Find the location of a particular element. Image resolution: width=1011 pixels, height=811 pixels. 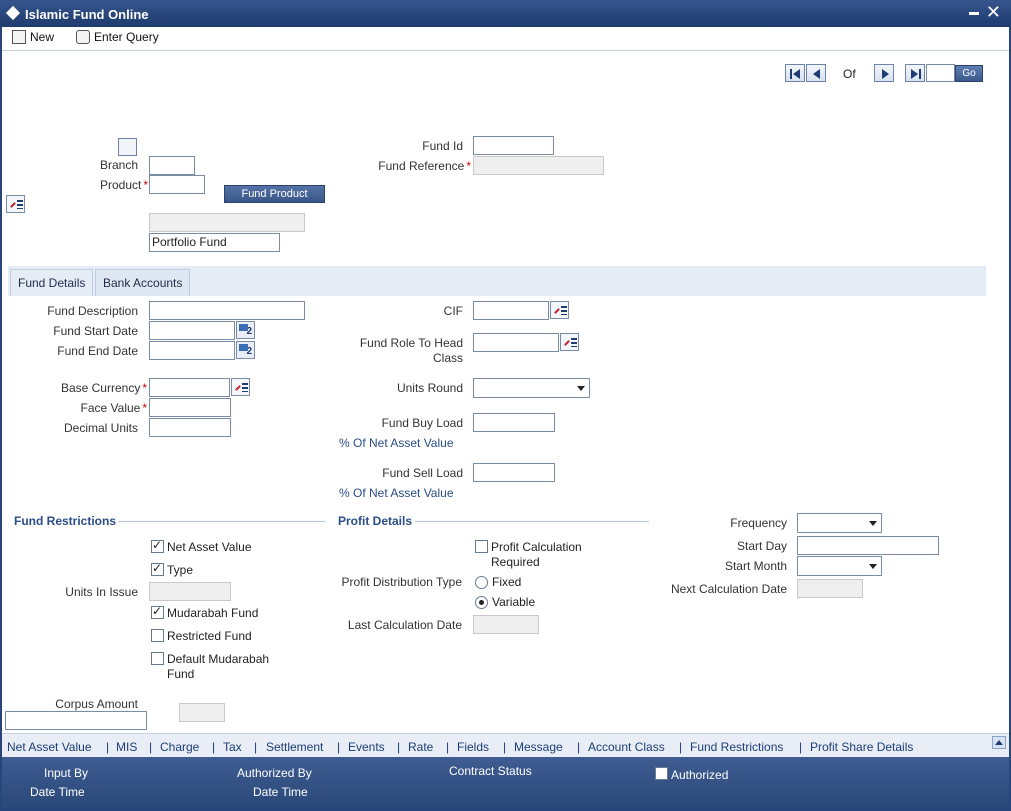

subscreen-account-class: Account Class is located at coordinates (626, 747).